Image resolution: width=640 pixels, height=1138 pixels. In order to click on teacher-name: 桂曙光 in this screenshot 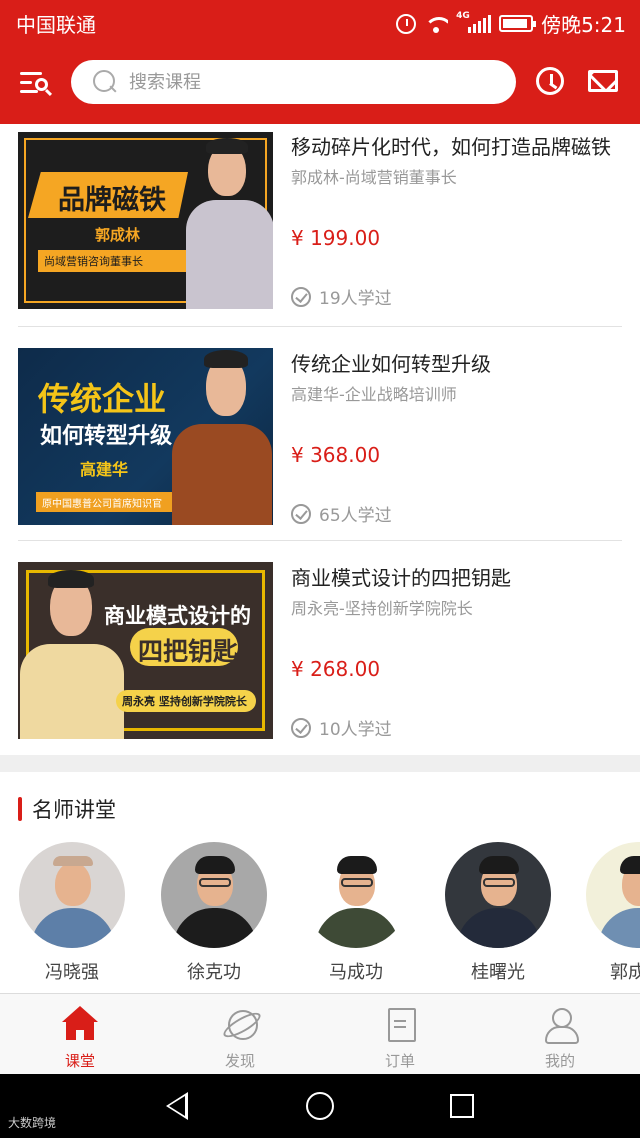, I will do `click(498, 972)`.